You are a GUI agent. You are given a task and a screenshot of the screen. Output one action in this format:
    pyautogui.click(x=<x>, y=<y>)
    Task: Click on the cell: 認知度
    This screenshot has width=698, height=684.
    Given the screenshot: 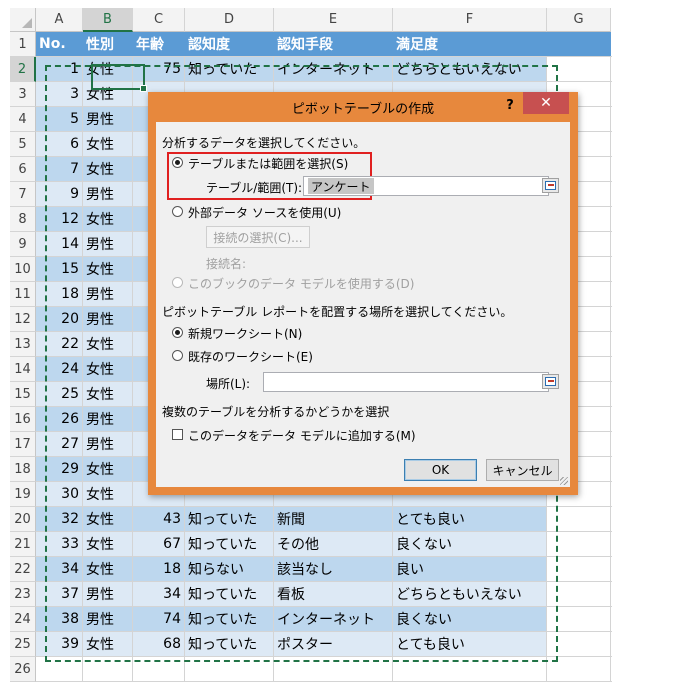 What is the action you would take?
    pyautogui.click(x=229, y=44)
    